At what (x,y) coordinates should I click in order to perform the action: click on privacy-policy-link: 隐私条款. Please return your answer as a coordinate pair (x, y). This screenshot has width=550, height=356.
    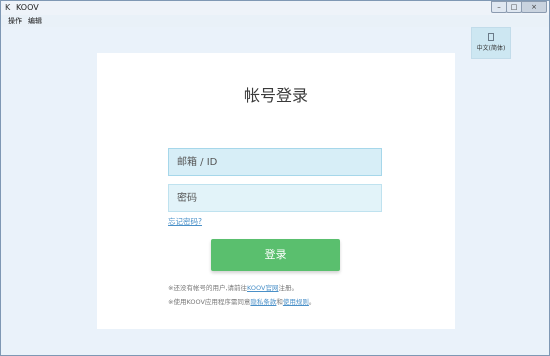
    Looking at the image, I should click on (263, 302).